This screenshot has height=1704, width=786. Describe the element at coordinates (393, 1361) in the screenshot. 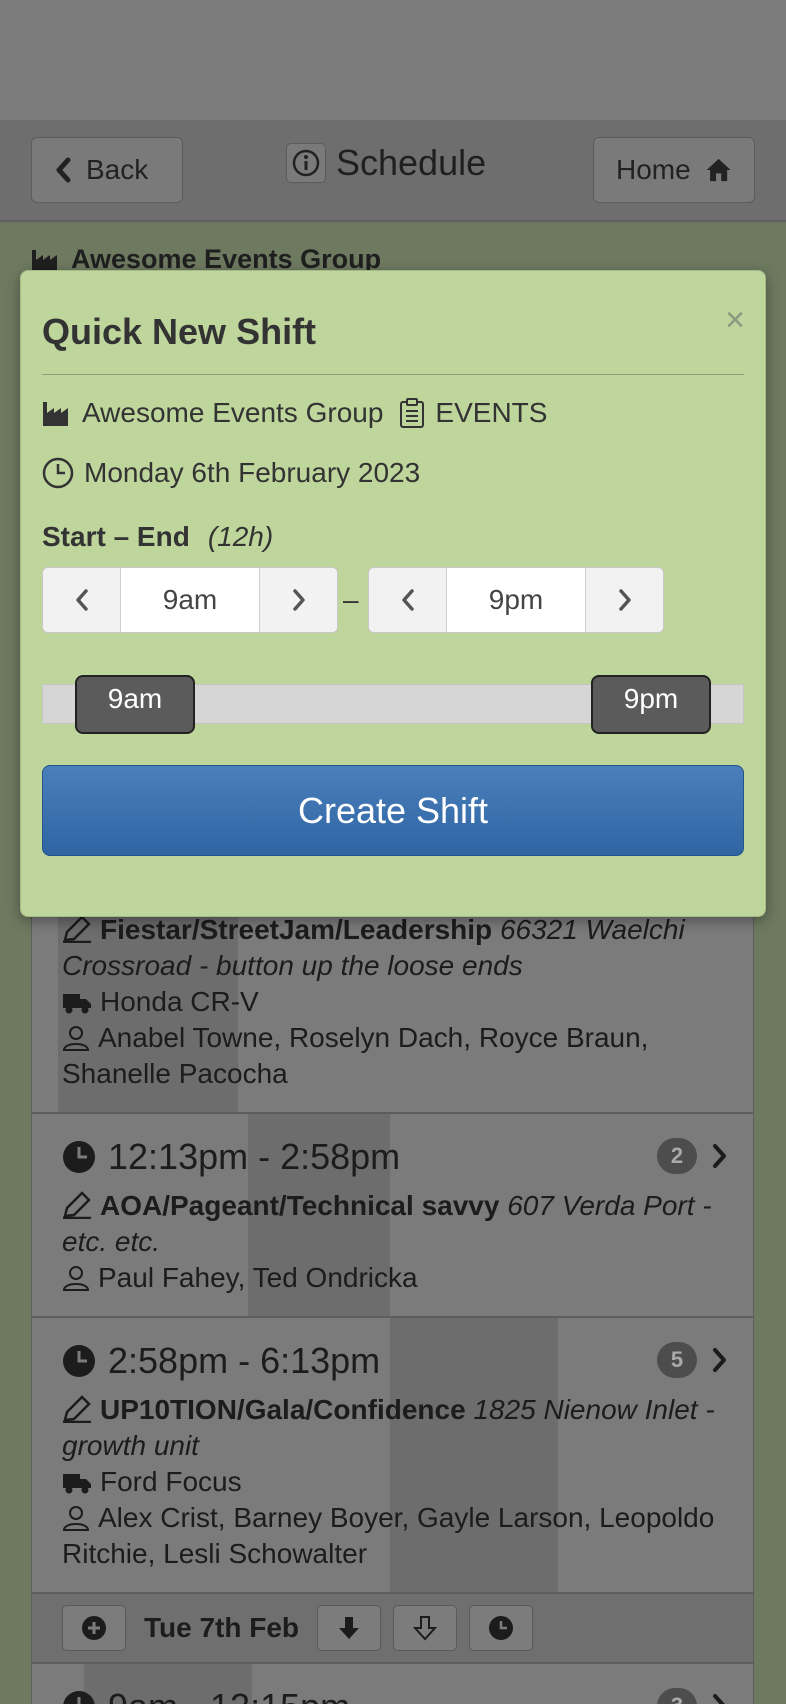

I see `shift-time-row: 2:58pm - 6:13pm` at that location.